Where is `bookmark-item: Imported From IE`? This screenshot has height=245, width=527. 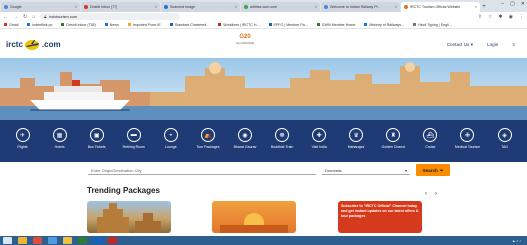
bookmark-item: Imported From IE is located at coordinates (144, 25).